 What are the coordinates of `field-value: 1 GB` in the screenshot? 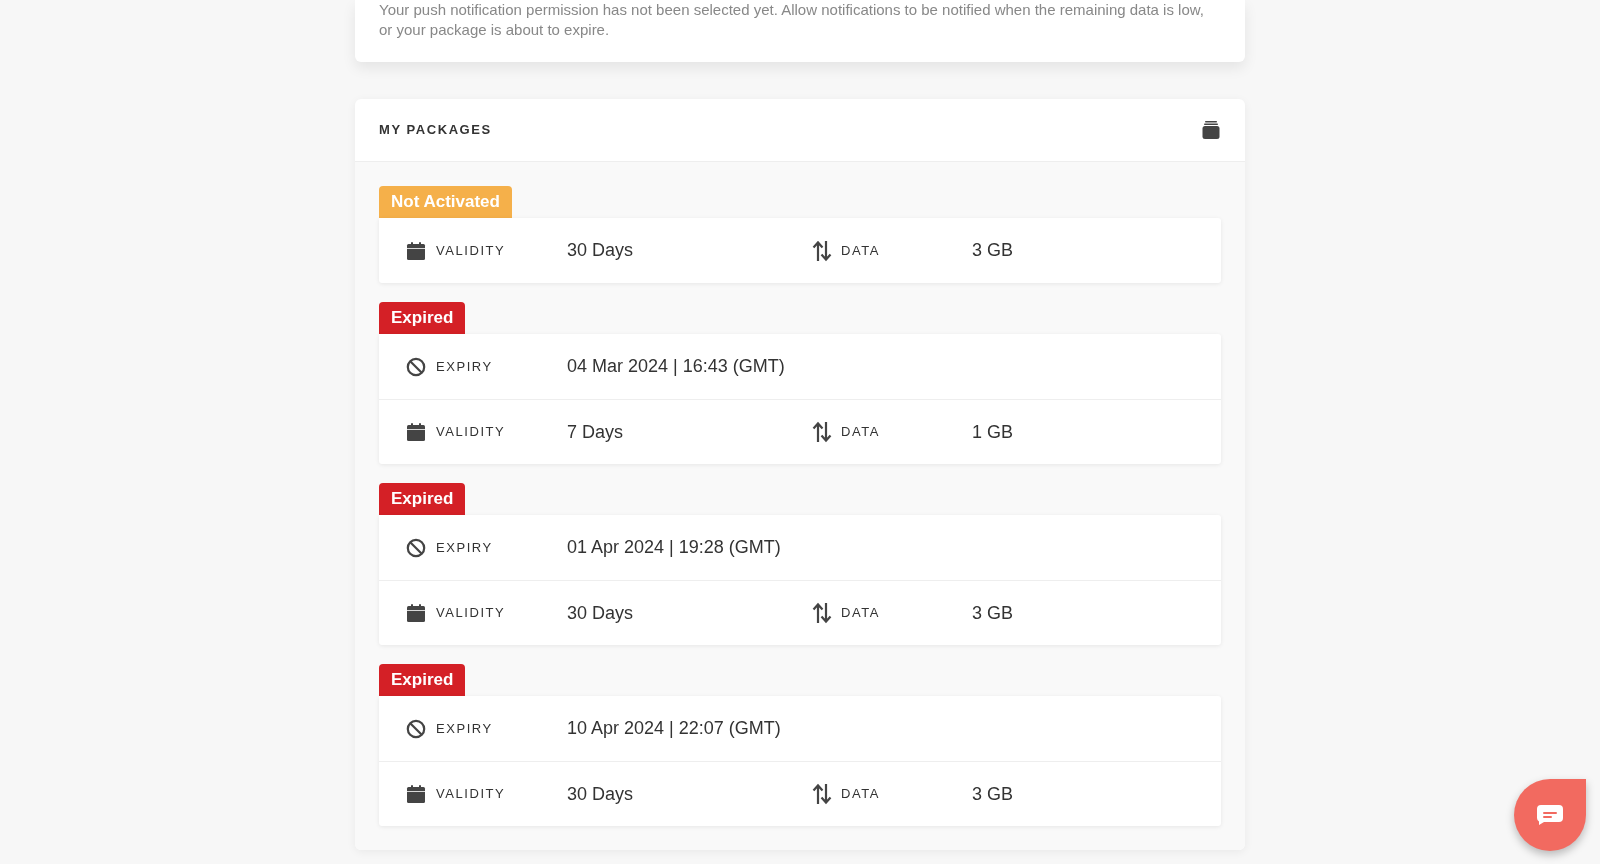 It's located at (993, 432).